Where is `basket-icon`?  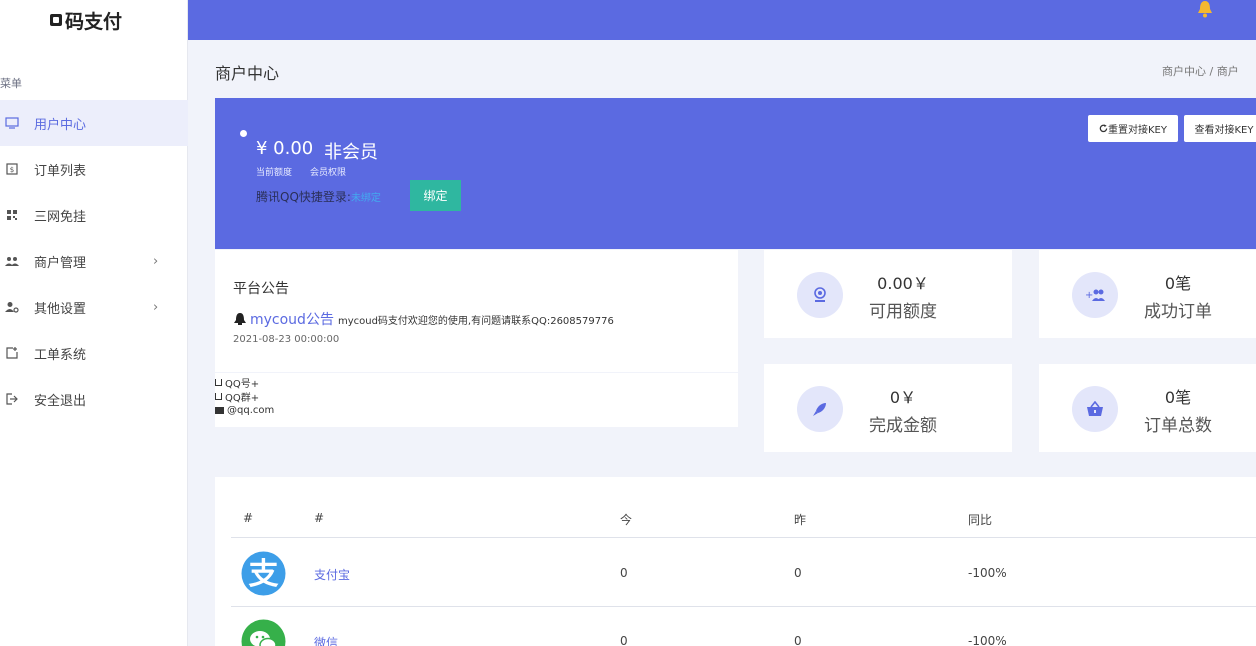
basket-icon is located at coordinates (1095, 409).